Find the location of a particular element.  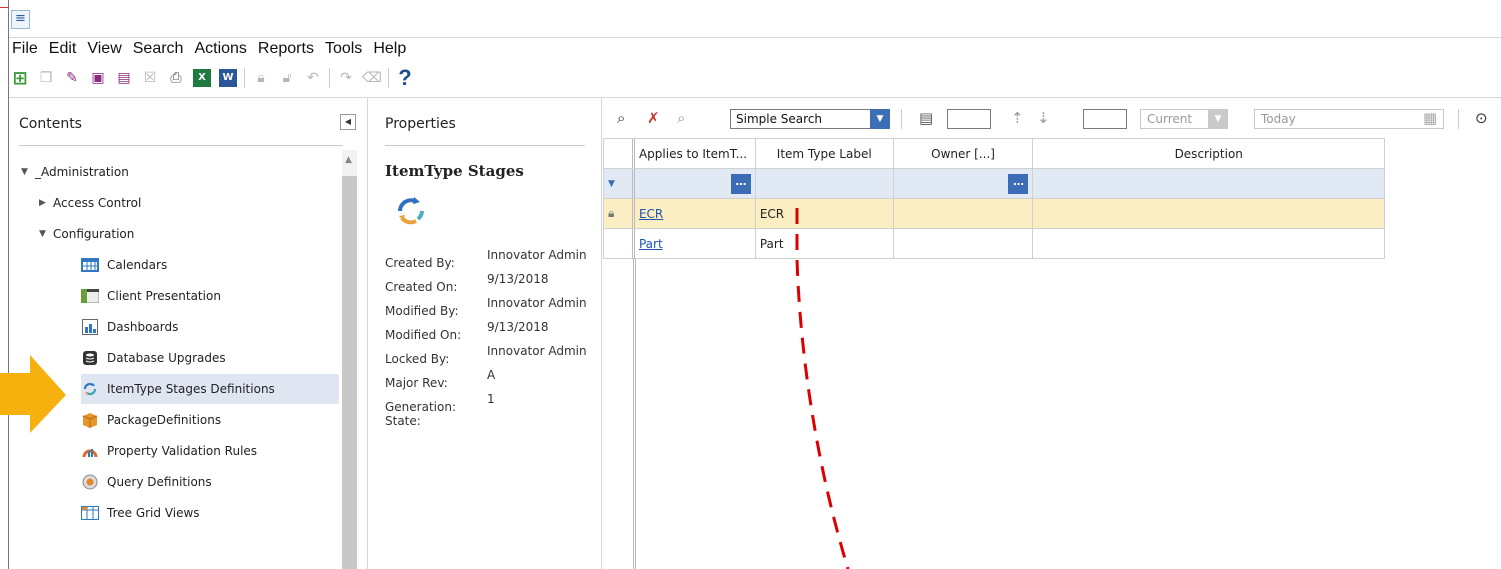

tree-item-label: Dashboards is located at coordinates (143, 327).